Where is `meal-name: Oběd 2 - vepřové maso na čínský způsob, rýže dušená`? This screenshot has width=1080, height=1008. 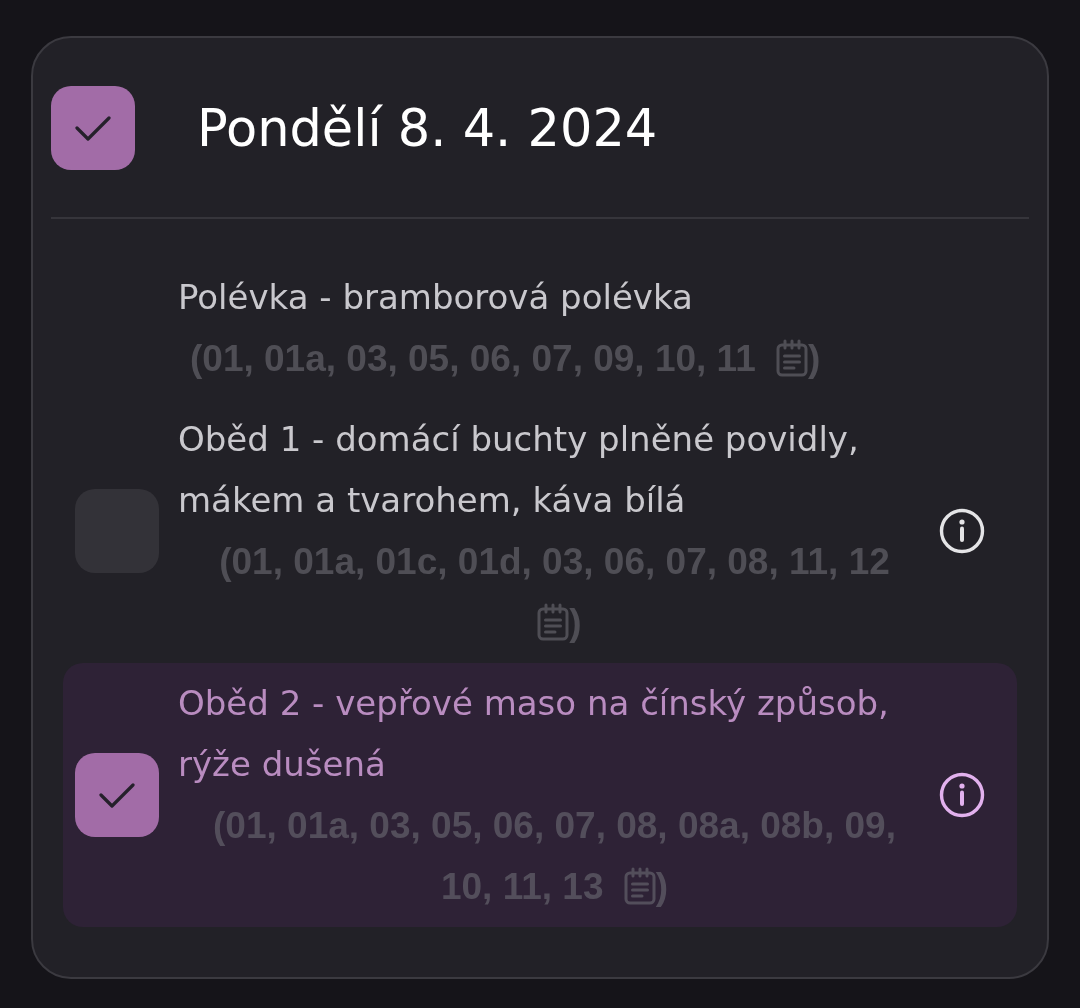
meal-name: Oběd 2 - vepřové maso na čínský způsob, rýže dušená is located at coordinates (534, 734).